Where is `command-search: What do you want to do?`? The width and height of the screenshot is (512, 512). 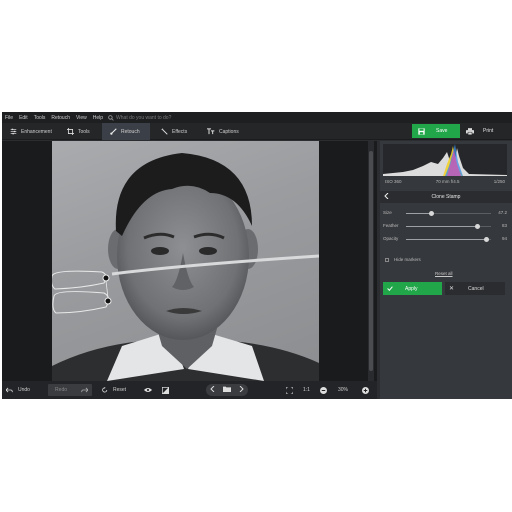
command-search: What do you want to do? is located at coordinates (139, 118).